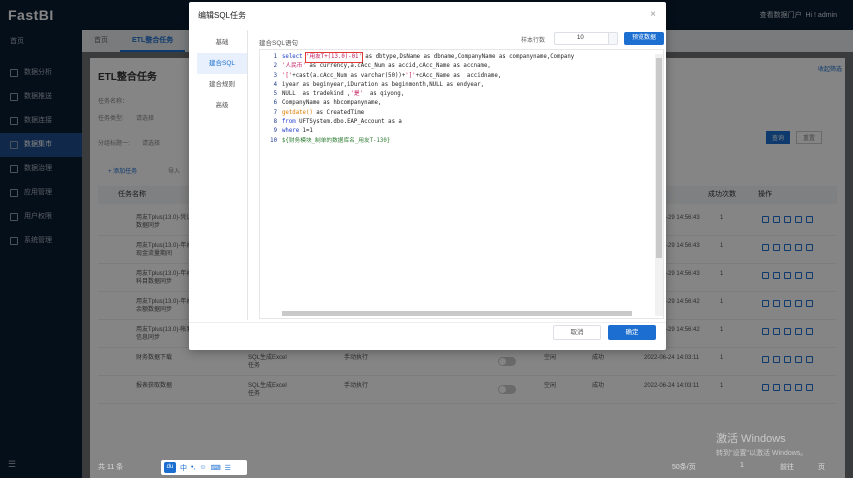 The height and width of the screenshot is (478, 853). I want to click on ime-logo-icon: du, so click(170, 467).